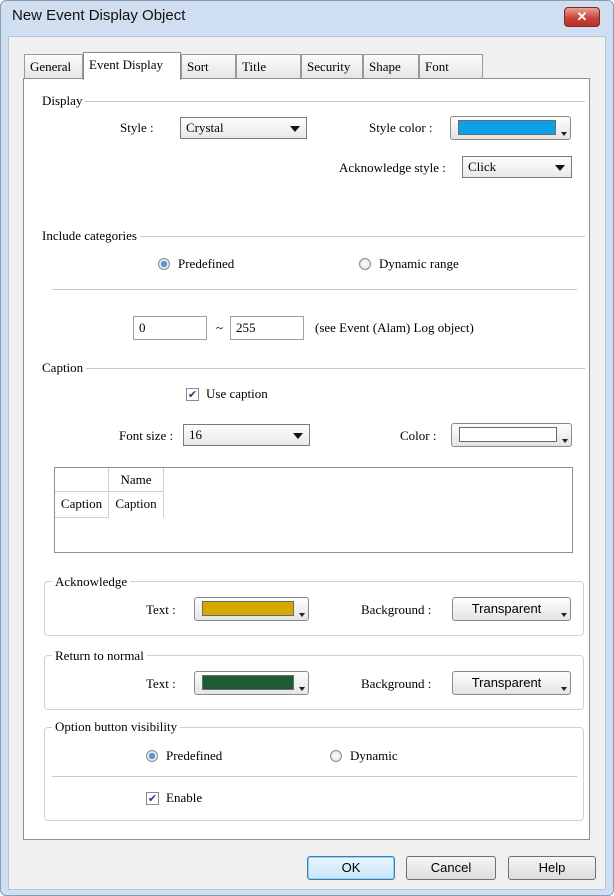 The image size is (614, 896). I want to click on tab-general: General, so click(53, 66).